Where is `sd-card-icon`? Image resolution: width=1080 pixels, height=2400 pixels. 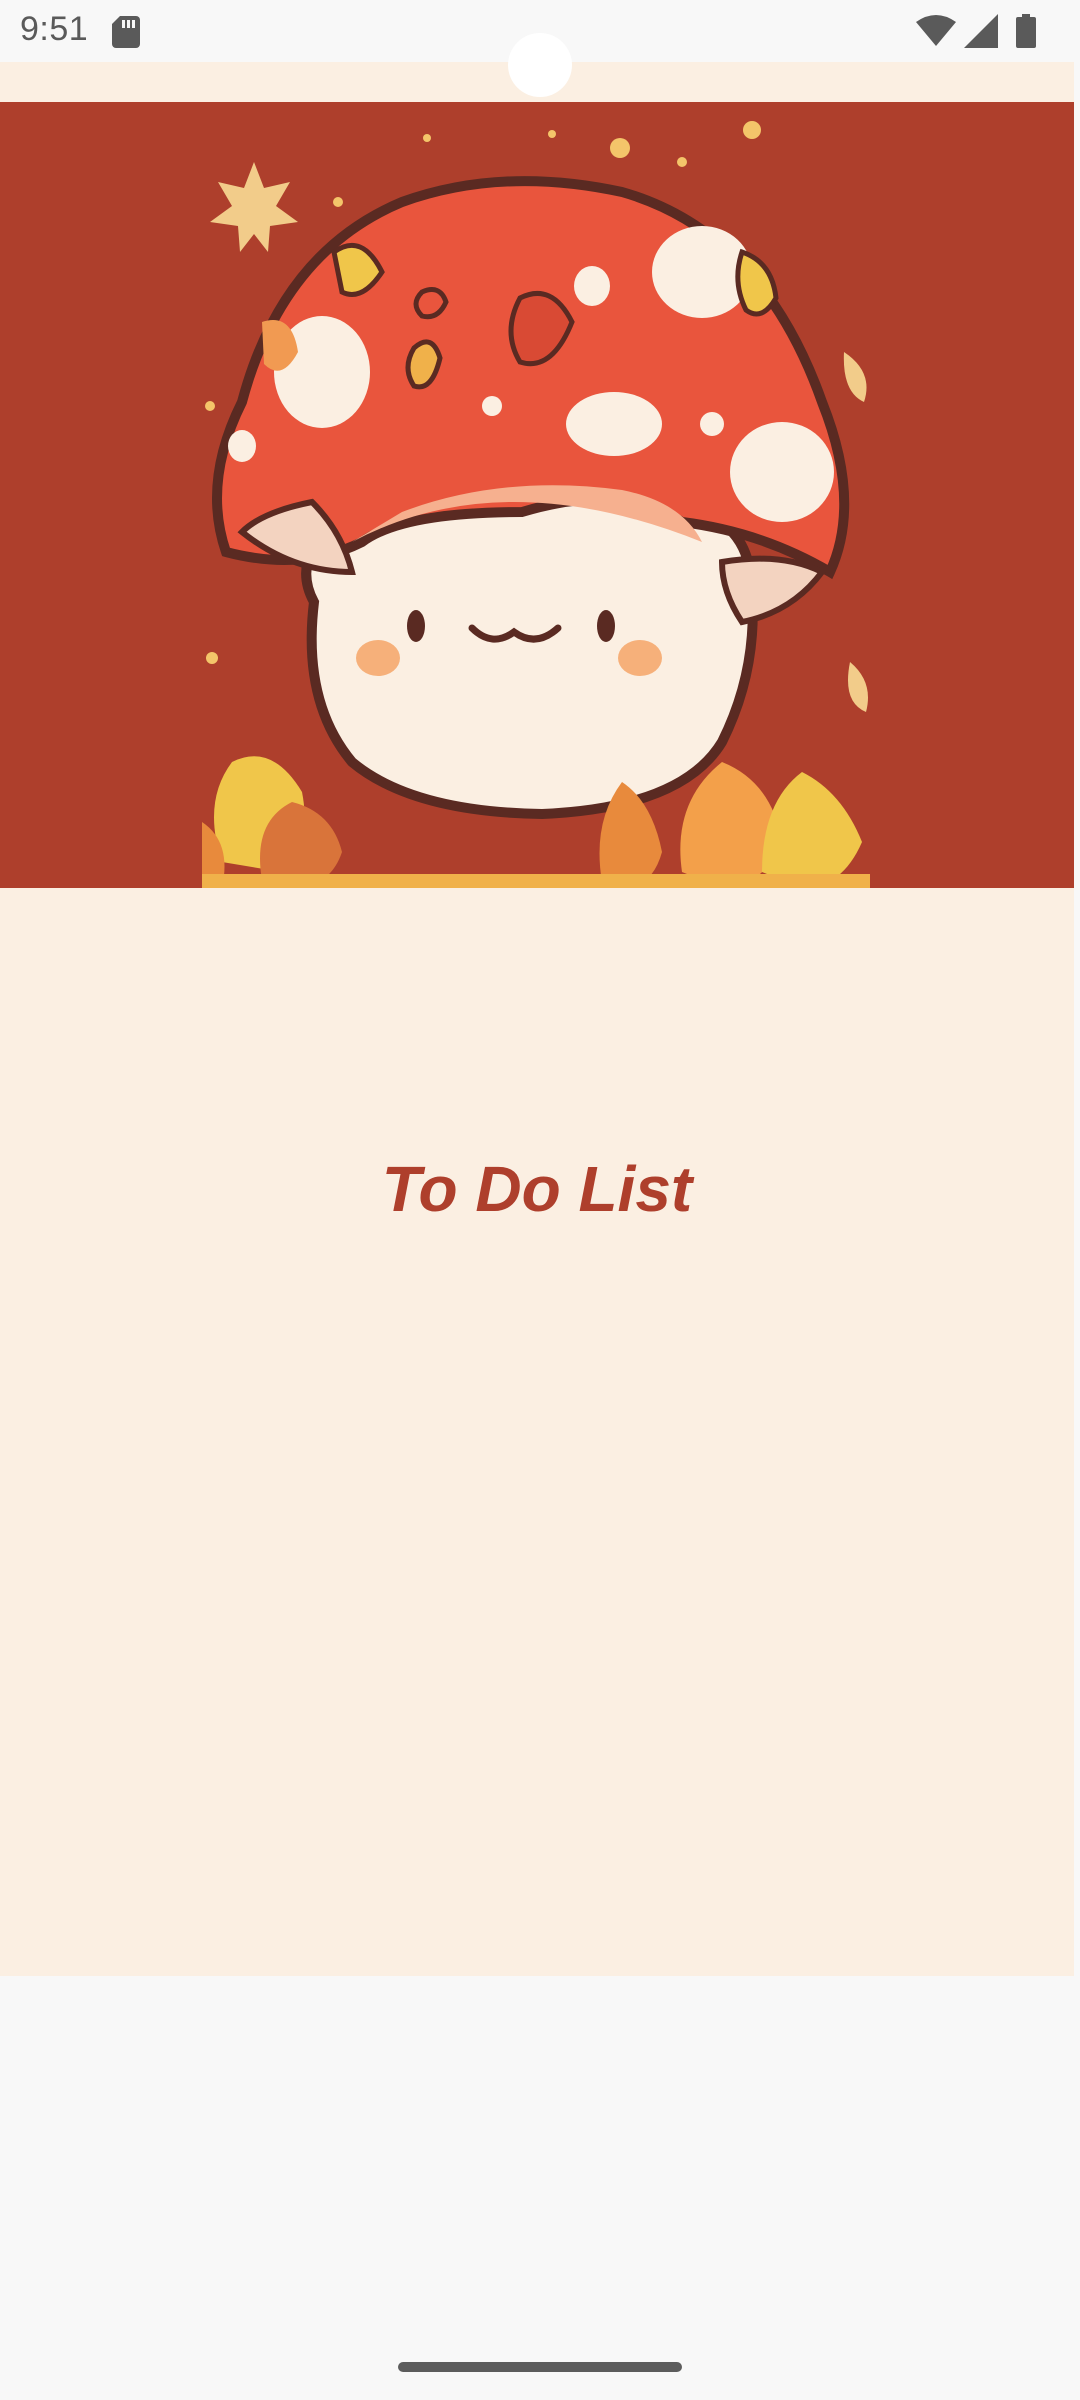 sd-card-icon is located at coordinates (126, 32).